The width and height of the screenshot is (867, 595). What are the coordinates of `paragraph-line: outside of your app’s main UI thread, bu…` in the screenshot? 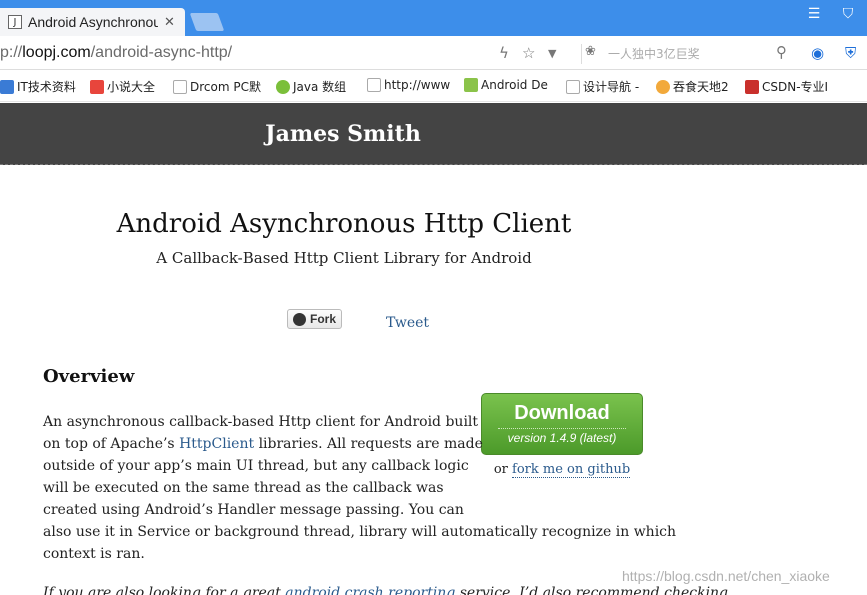 It's located at (256, 466).